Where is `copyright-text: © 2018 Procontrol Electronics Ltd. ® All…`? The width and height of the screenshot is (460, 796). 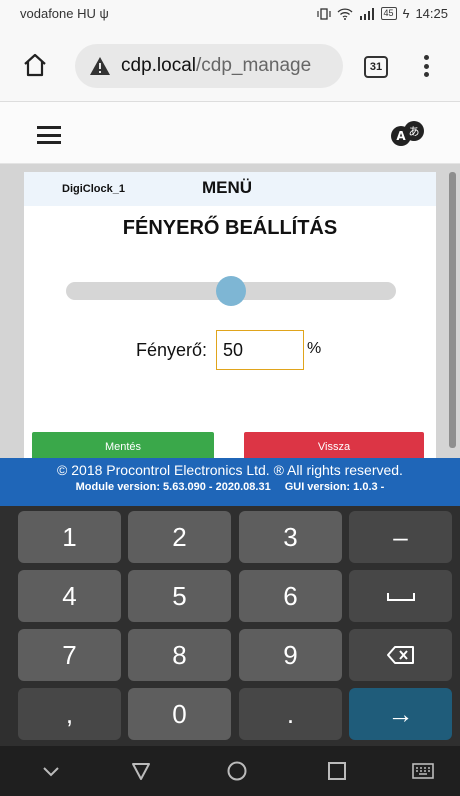
copyright-text: © 2018 Procontrol Electronics Ltd. ® All… is located at coordinates (230, 470).